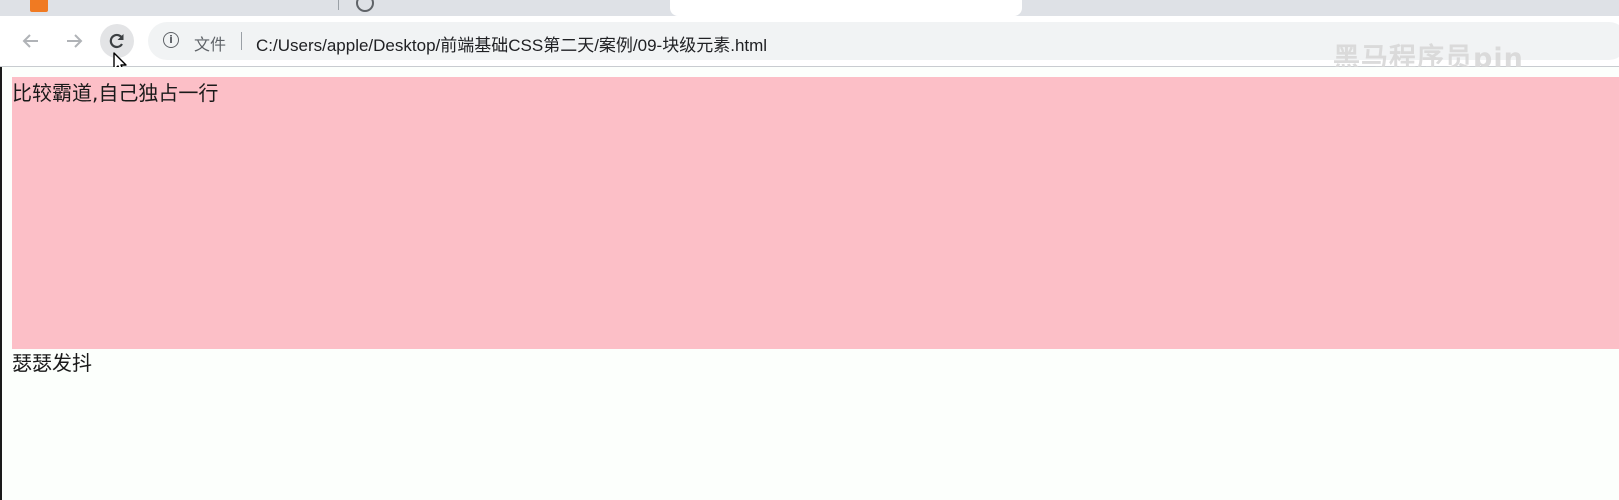 The width and height of the screenshot is (1619, 500). What do you see at coordinates (846, 8) in the screenshot?
I see `tab-3-active` at bounding box center [846, 8].